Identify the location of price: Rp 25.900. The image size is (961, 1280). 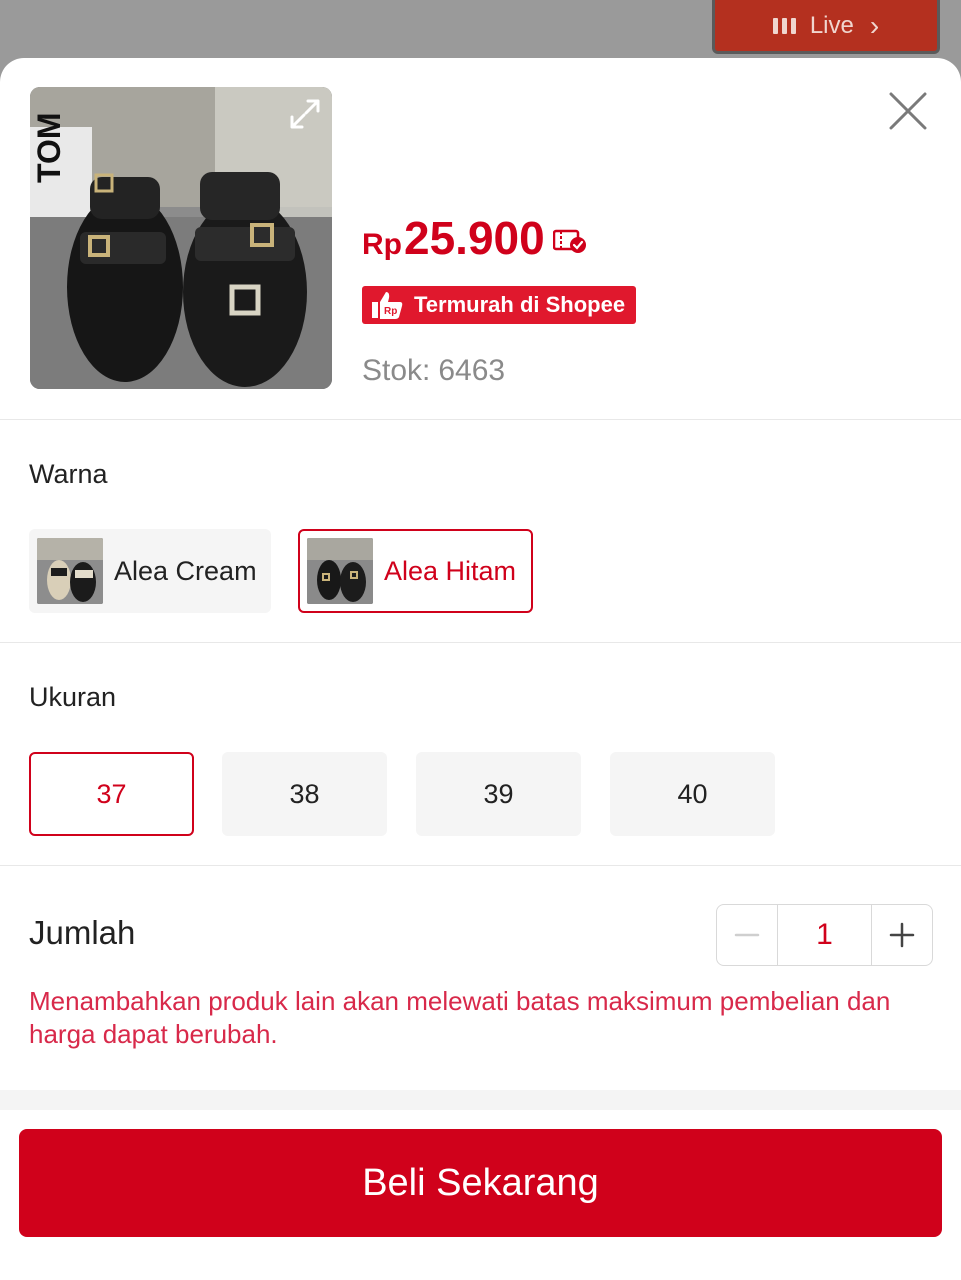
(474, 238).